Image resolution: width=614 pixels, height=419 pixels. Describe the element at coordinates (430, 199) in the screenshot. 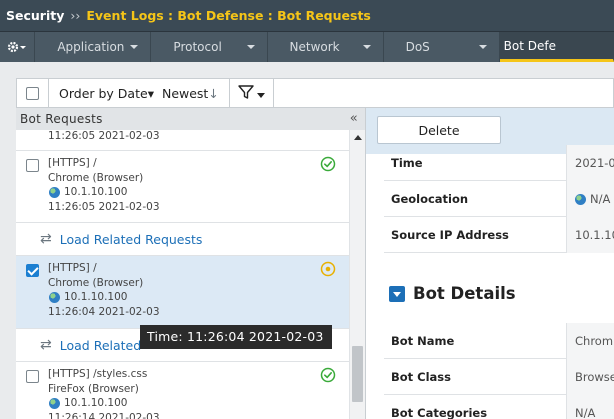

I see `detail-key: Geolocation` at that location.